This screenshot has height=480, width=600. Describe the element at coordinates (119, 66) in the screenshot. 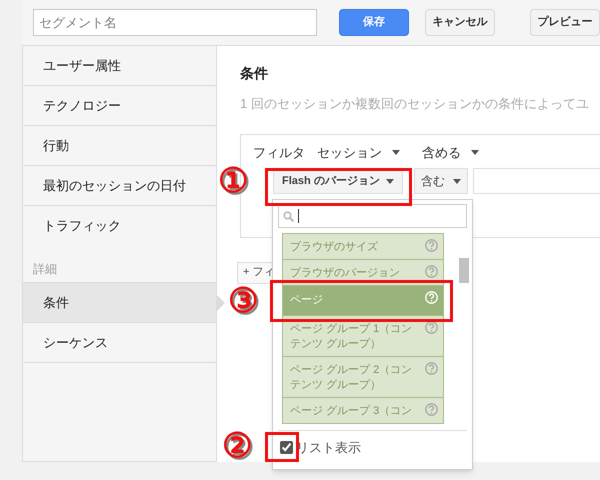

I see `sidebar-item: ユーザー属性` at that location.